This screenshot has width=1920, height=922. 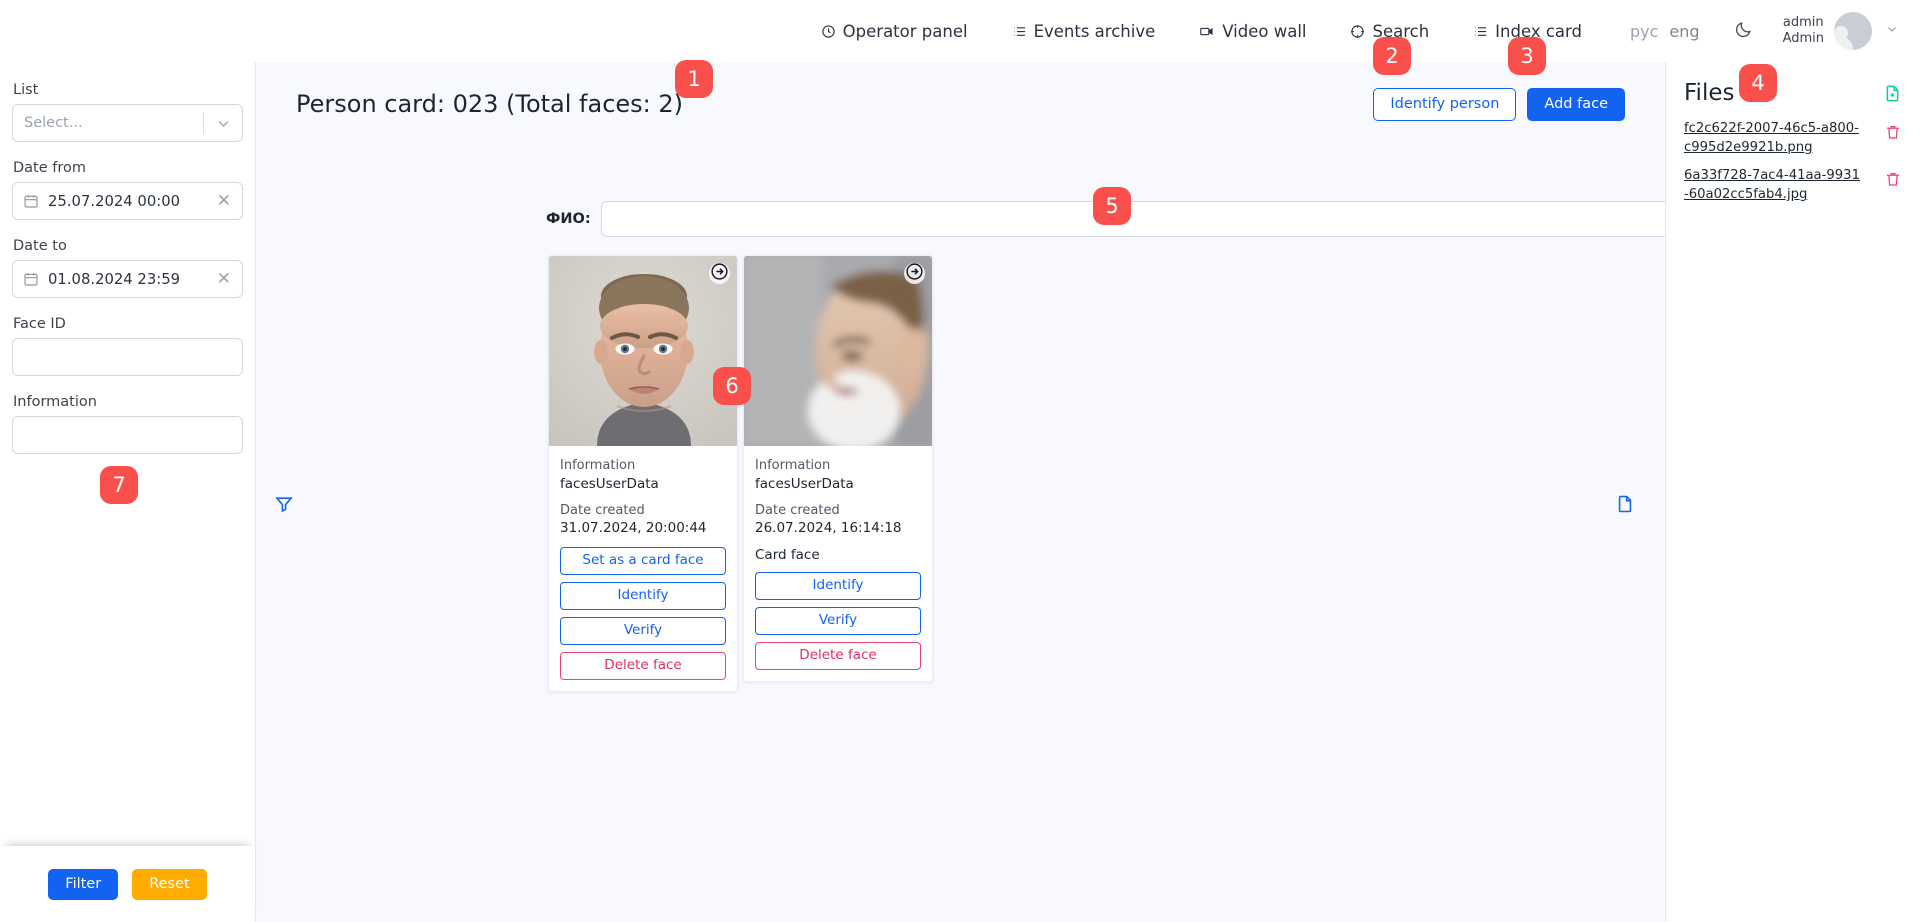 I want to click on file-list-item: 6a33f728-7ac4-41aa-9931-60a02cc5fab4.jpg, so click(x=1793, y=185).